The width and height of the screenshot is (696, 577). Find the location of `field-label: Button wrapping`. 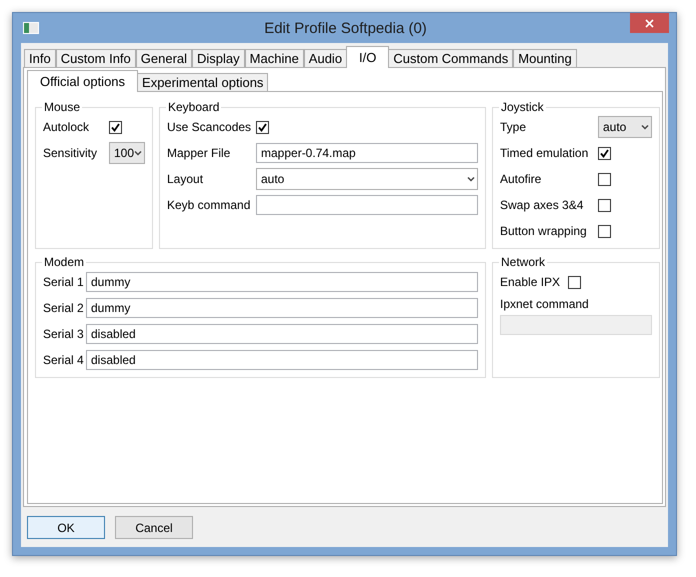

field-label: Button wrapping is located at coordinates (544, 231).